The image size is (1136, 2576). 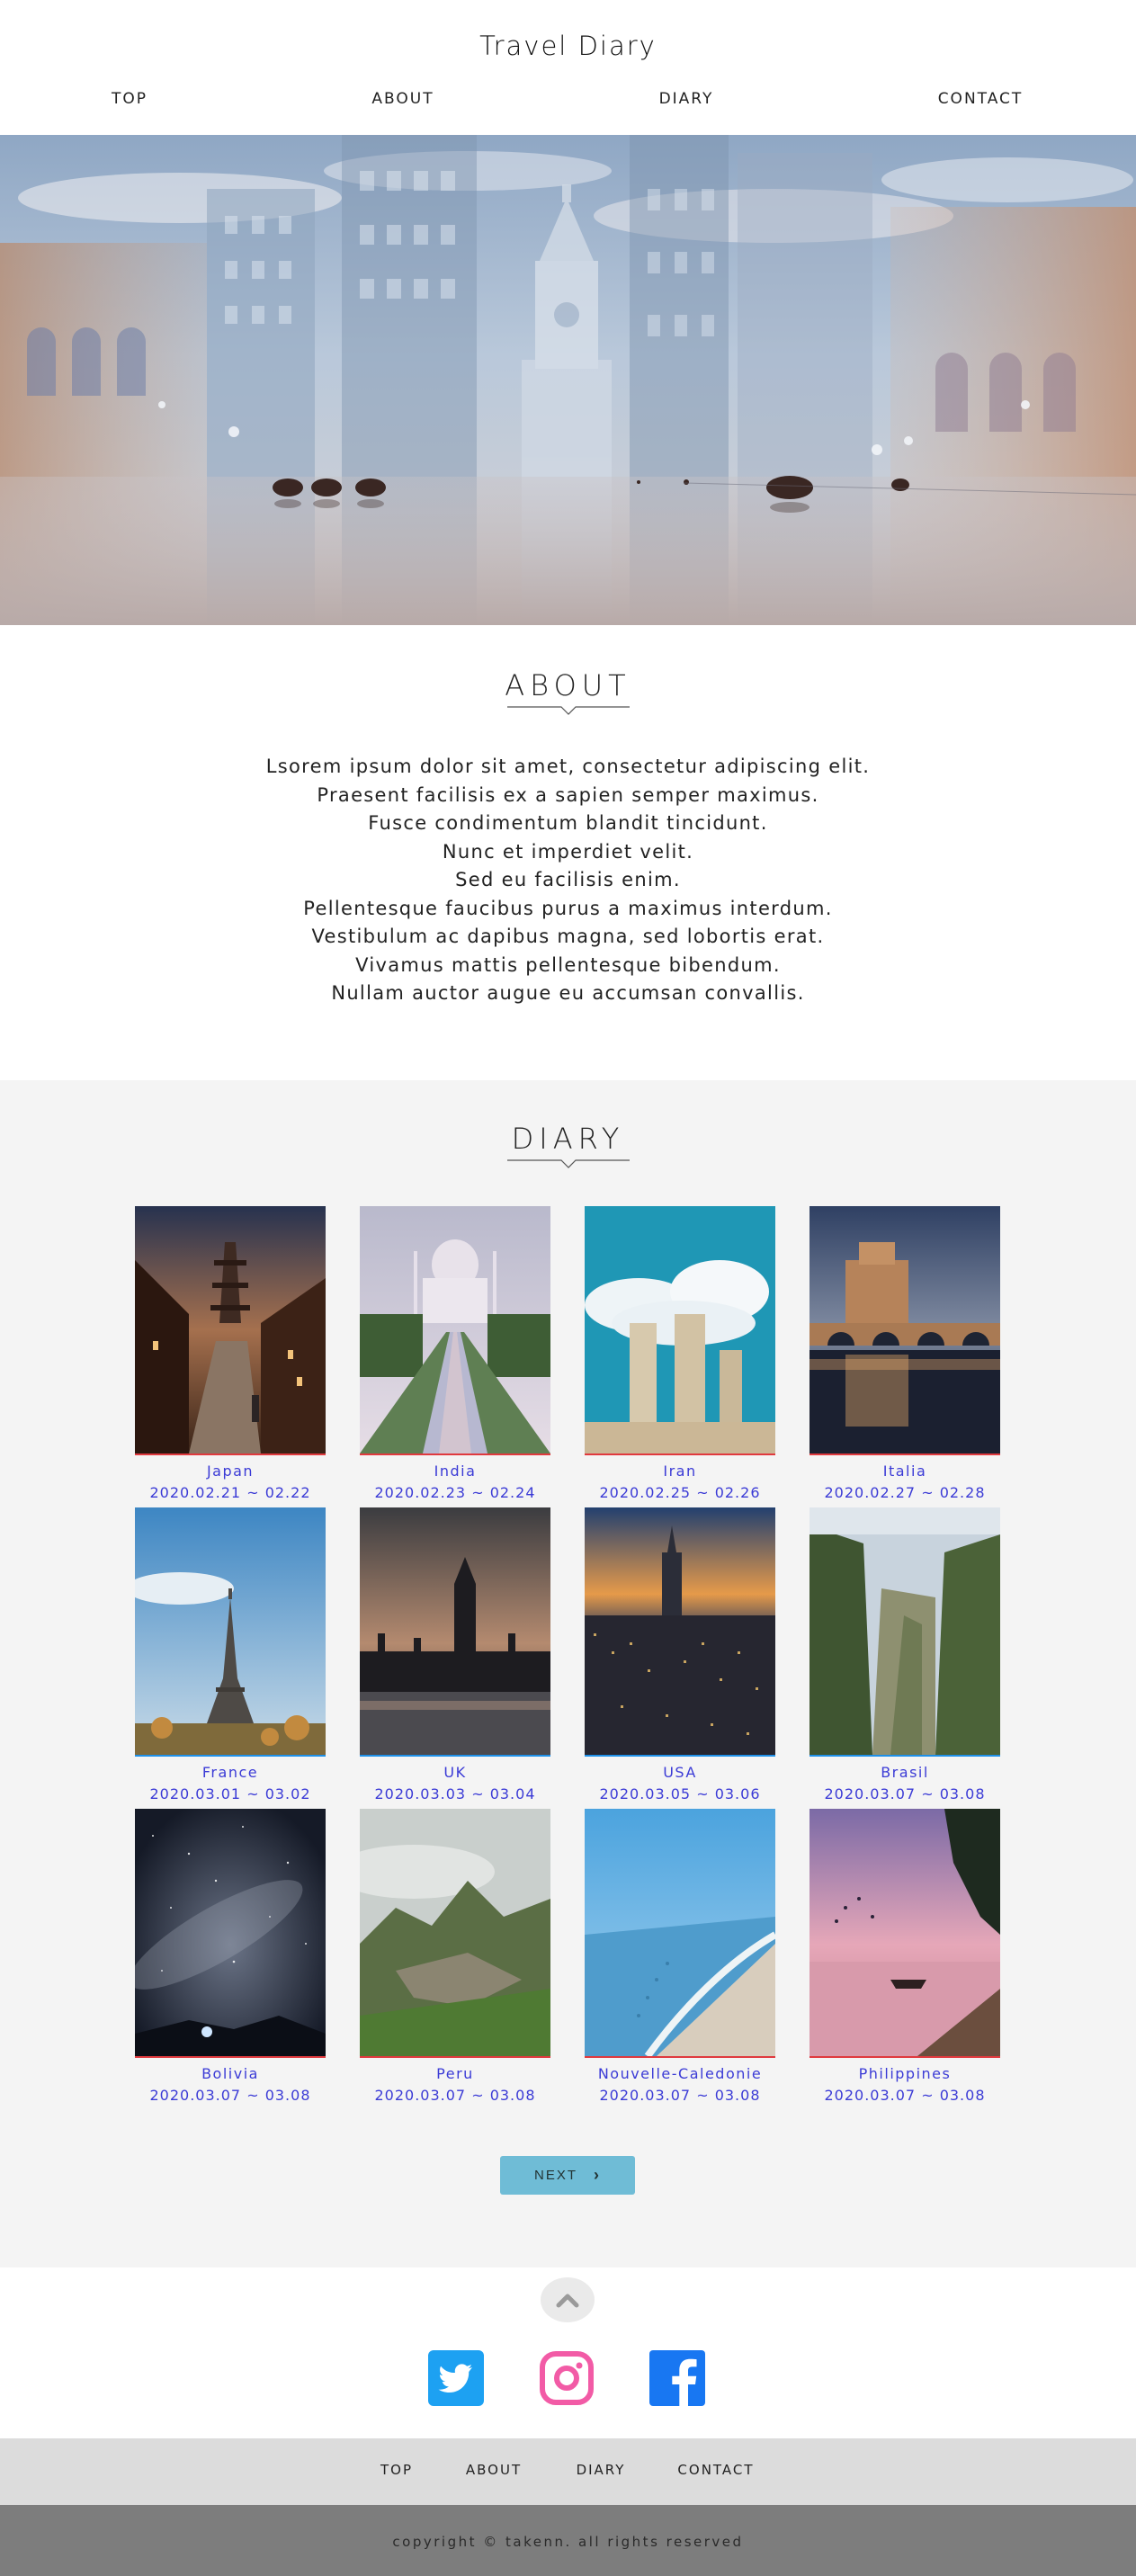 I want to click on diary-card-brasil: Brasil 2020.03.07 ~ 03.08, so click(x=905, y=1654).